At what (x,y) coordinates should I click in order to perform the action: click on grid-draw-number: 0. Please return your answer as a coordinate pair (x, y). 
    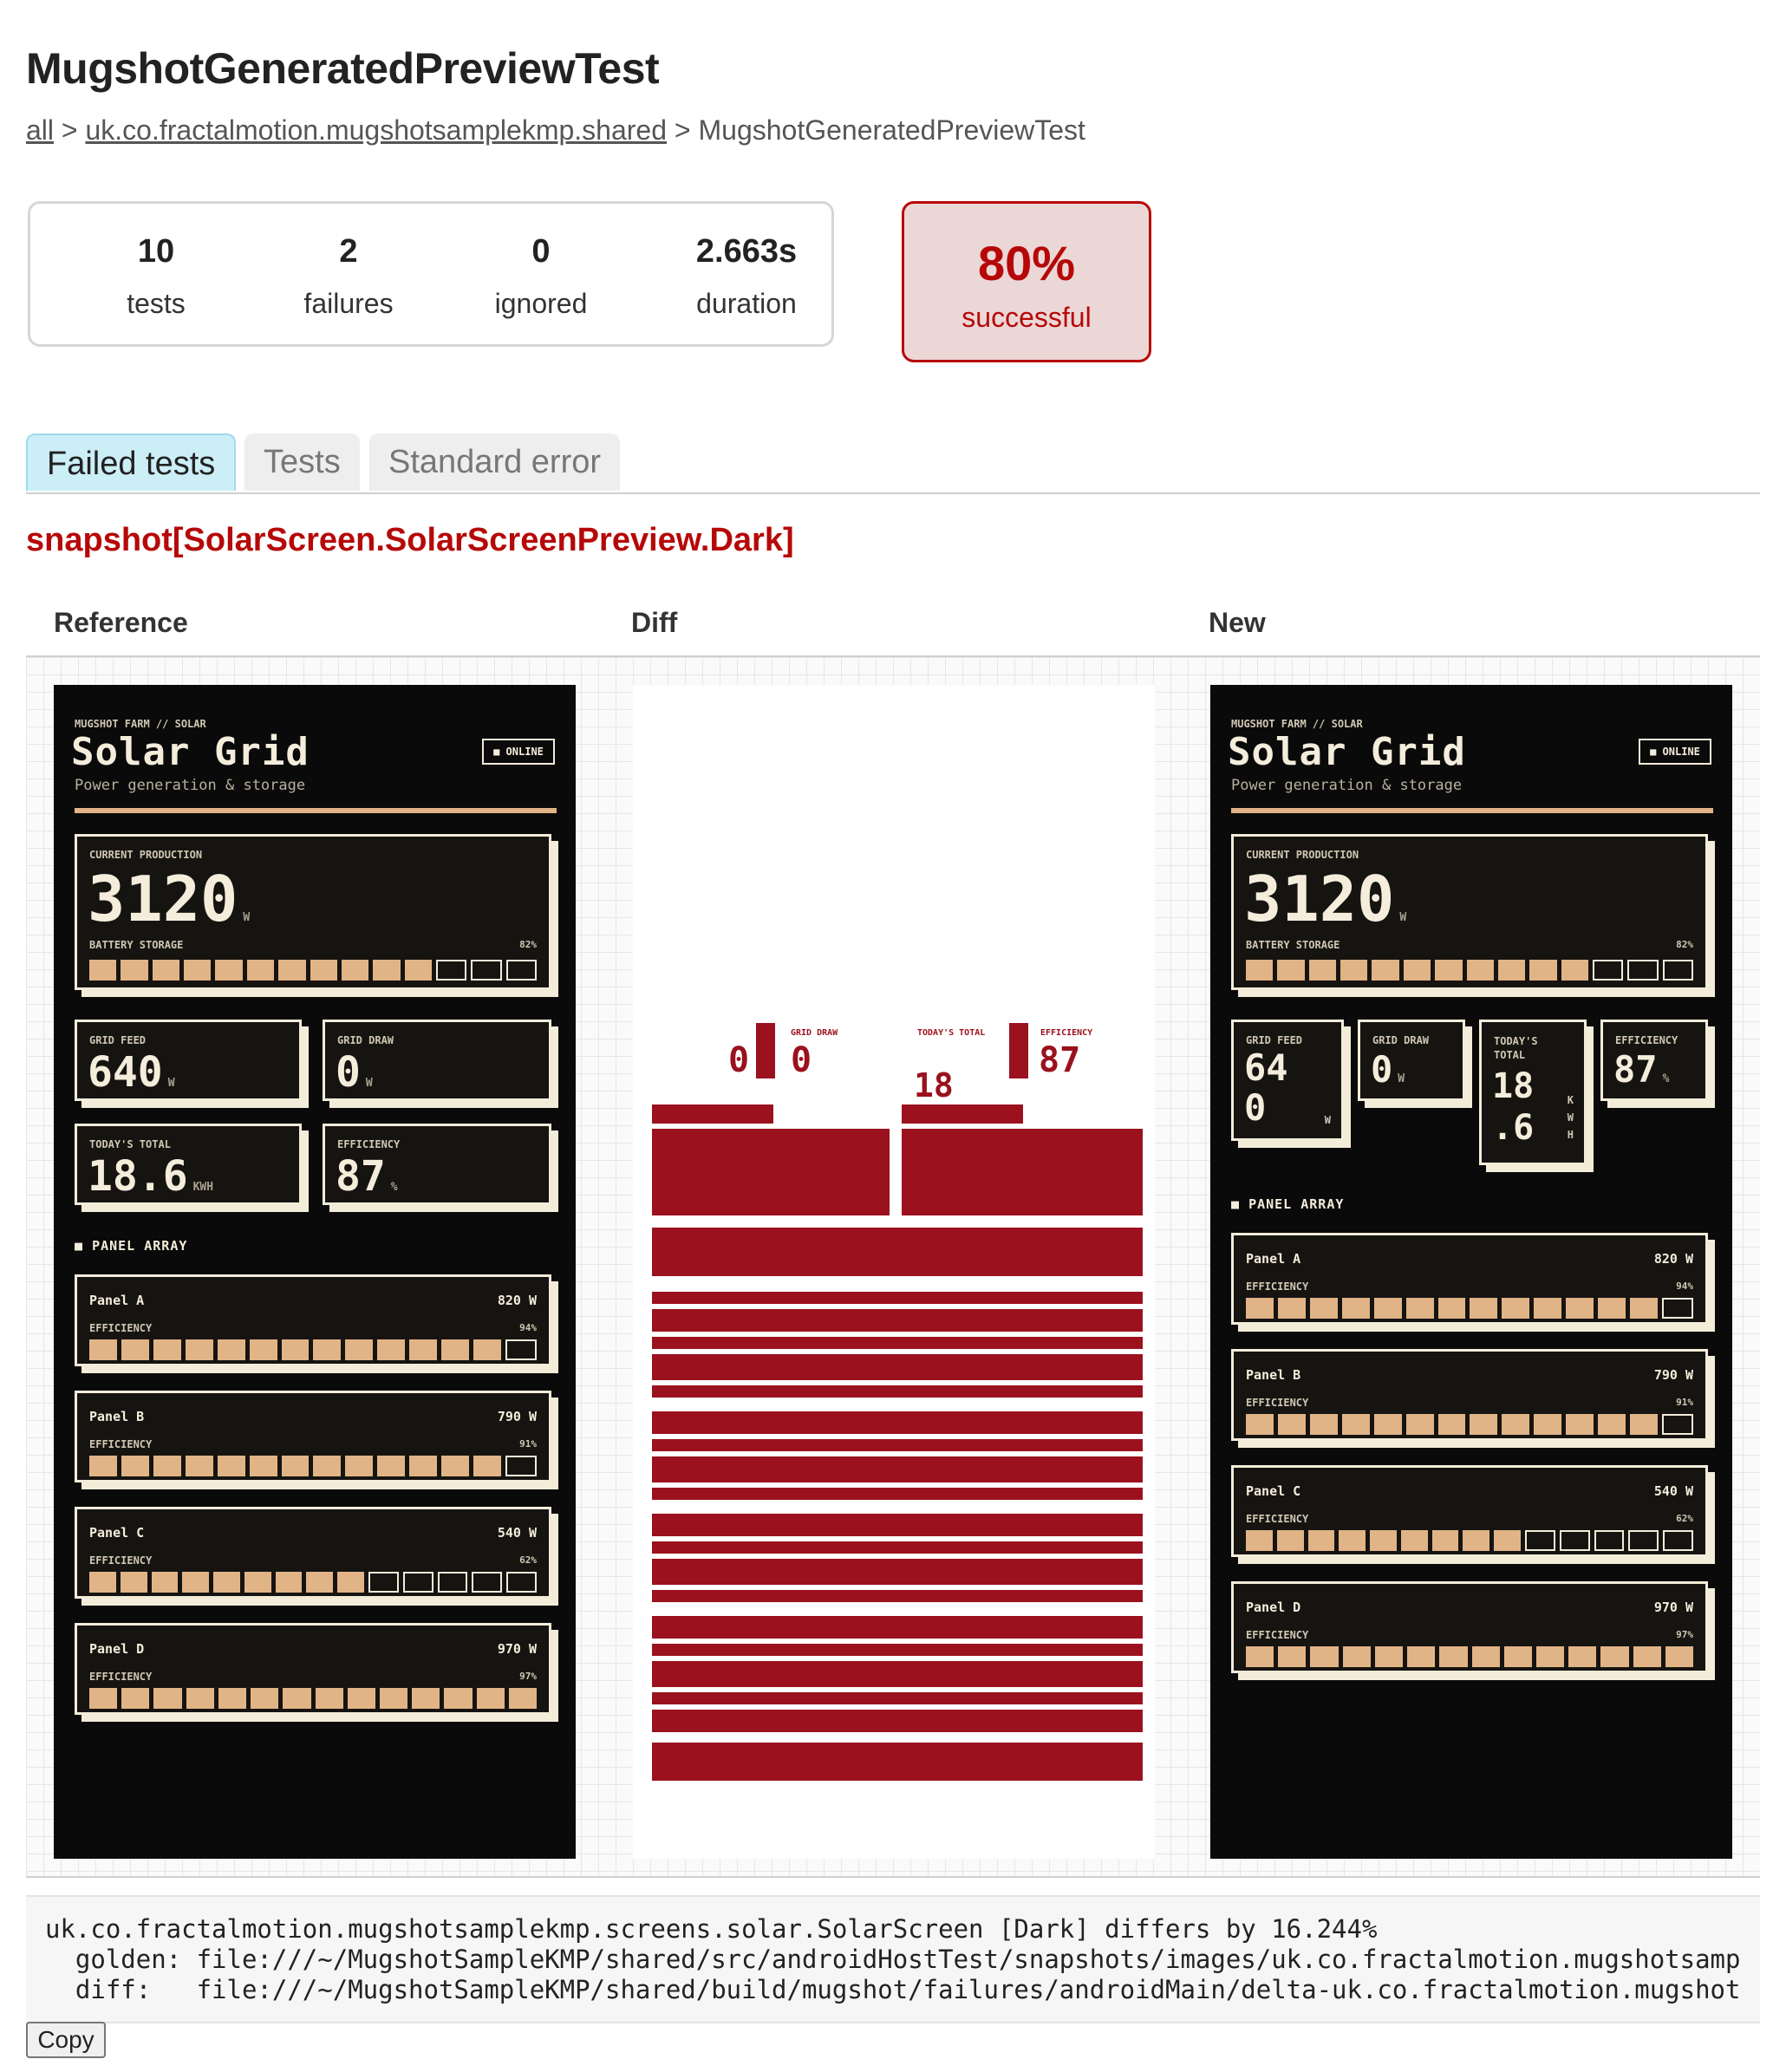
    Looking at the image, I should click on (348, 1072).